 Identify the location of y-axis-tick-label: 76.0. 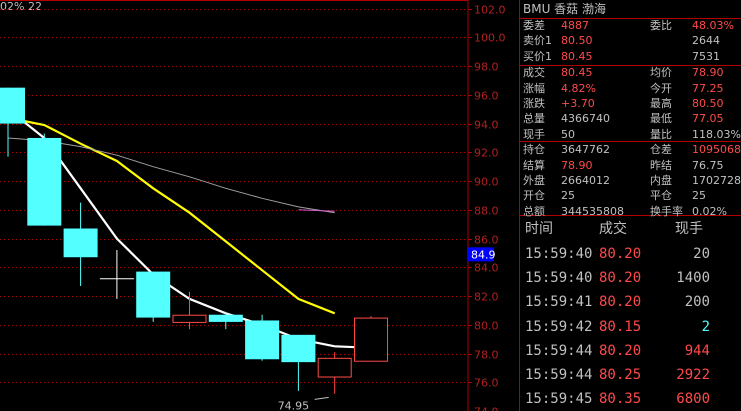
(486, 383).